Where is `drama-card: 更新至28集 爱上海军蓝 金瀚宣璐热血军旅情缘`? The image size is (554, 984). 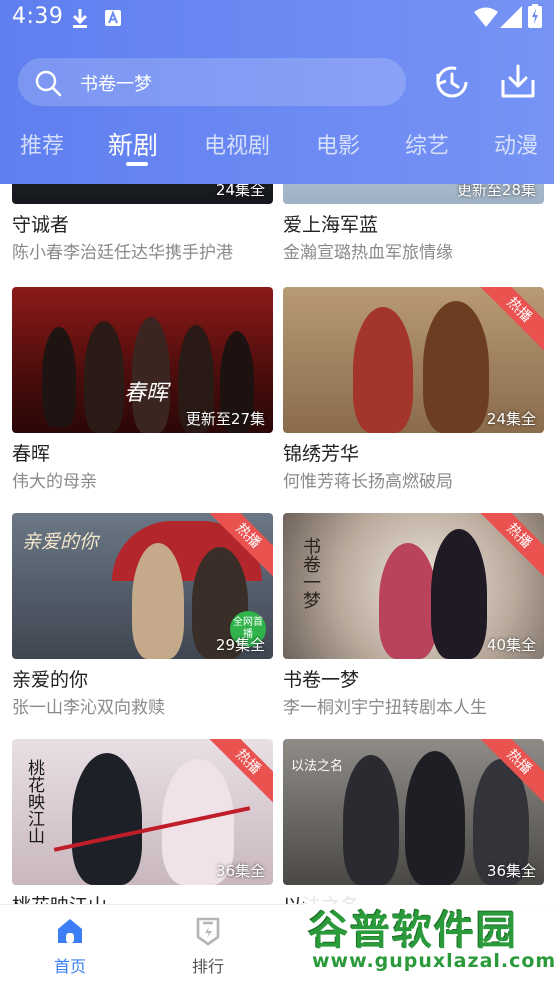 drama-card: 更新至28集 爱上海军蓝 金瀚宣璐热血军旅情缘 is located at coordinates (413, 224).